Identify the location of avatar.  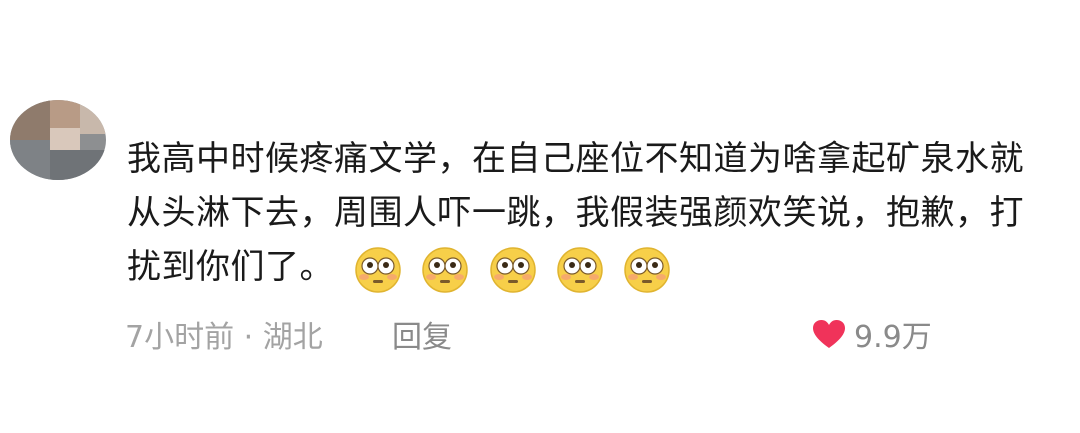
(58, 140).